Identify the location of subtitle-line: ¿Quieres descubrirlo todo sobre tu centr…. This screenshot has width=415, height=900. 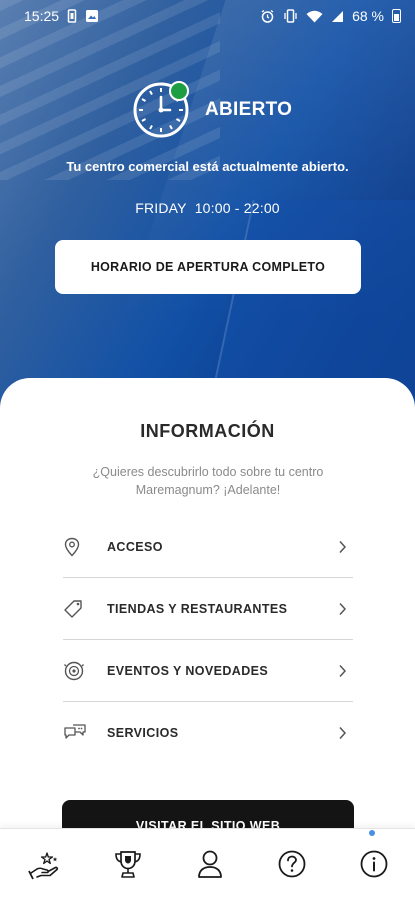
(208, 472).